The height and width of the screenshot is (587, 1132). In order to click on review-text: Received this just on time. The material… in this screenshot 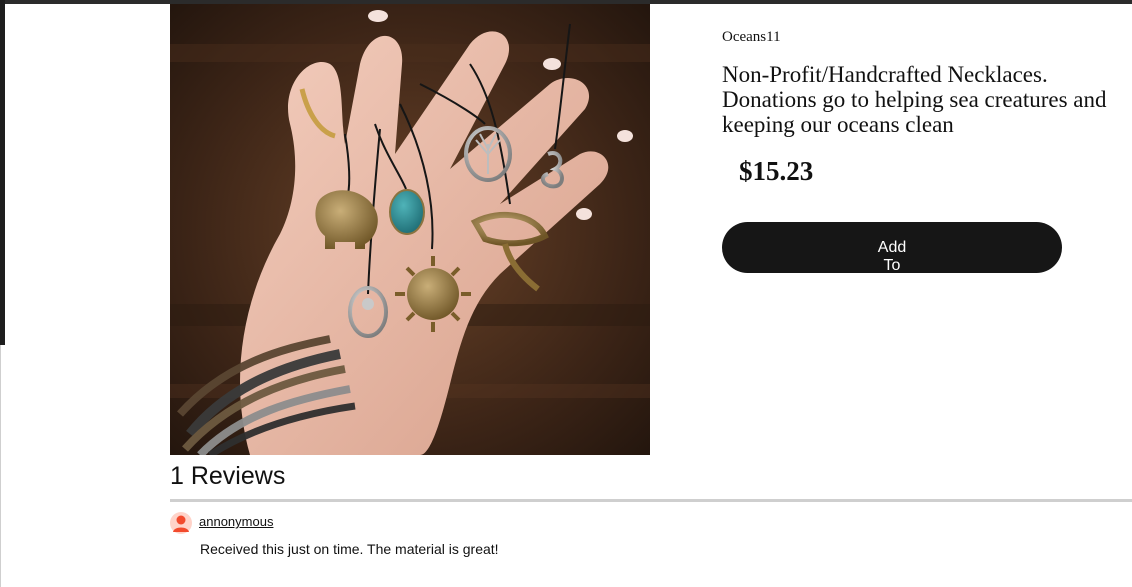, I will do `click(349, 549)`.